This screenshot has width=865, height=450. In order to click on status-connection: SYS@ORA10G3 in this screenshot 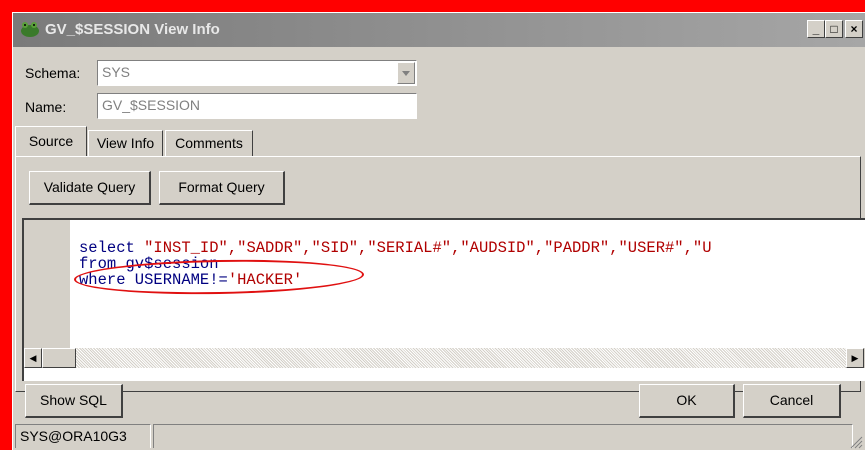, I will do `click(83, 436)`.